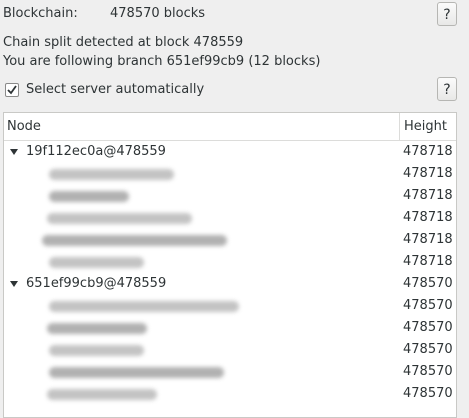  I want to click on branch-row: 19f112ec0a@478559 478718, so click(230, 152).